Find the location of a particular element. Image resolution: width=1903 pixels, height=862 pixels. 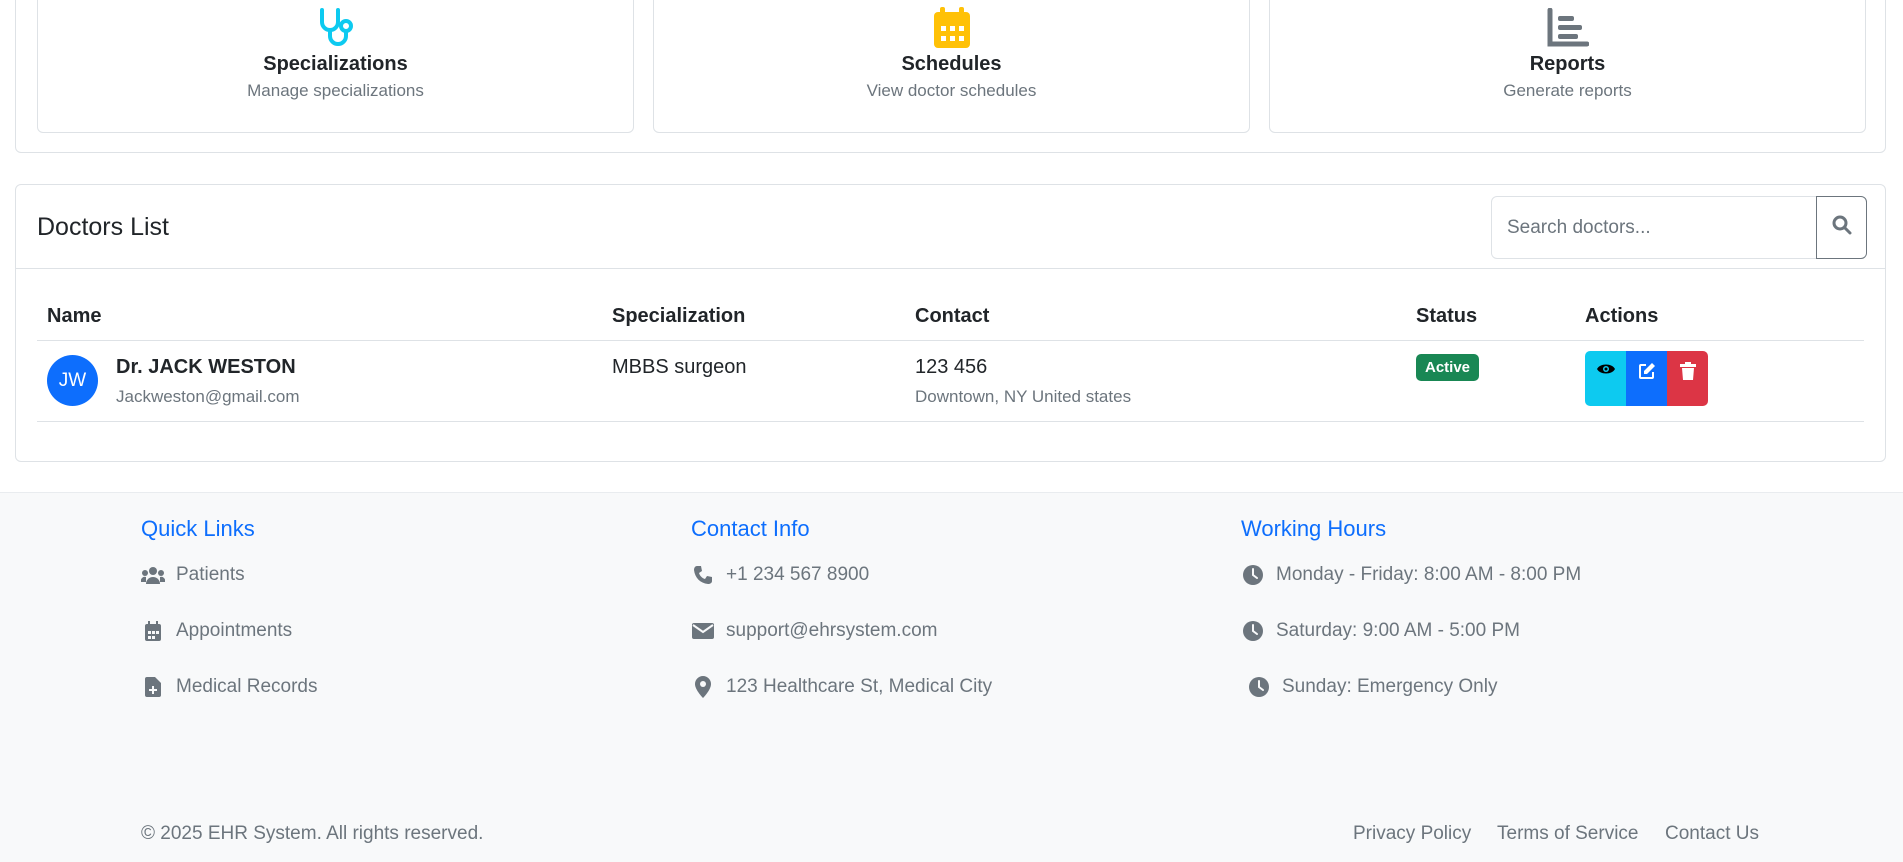

edit-icon is located at coordinates (1647, 373).